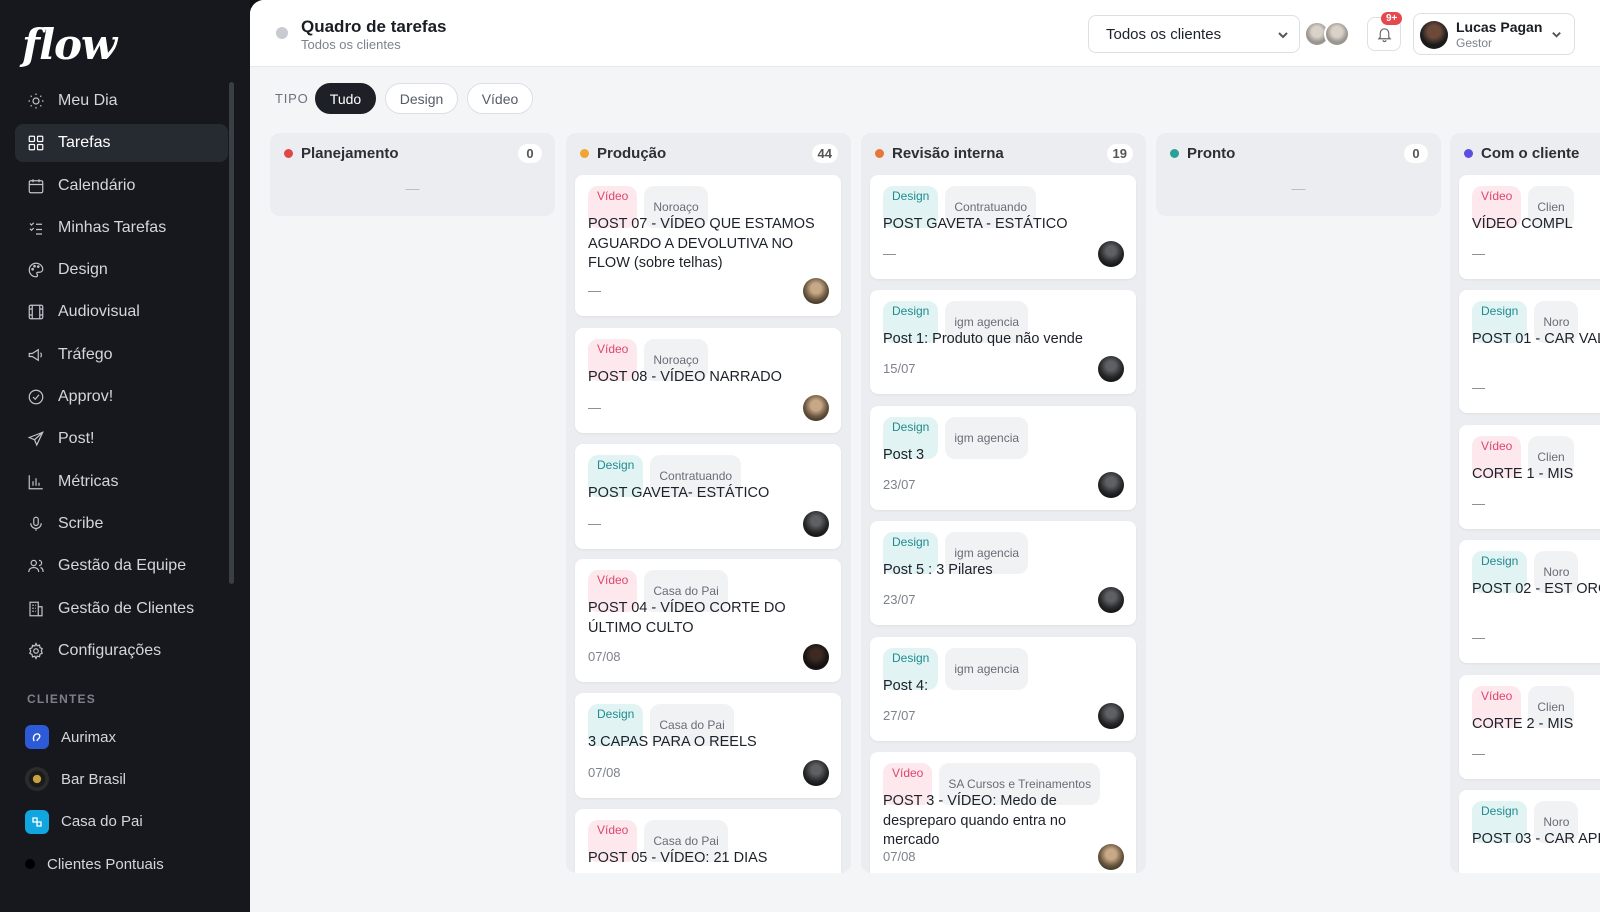 The height and width of the screenshot is (912, 1600). What do you see at coordinates (899, 368) in the screenshot?
I see `card-due-date: 15/07` at bounding box center [899, 368].